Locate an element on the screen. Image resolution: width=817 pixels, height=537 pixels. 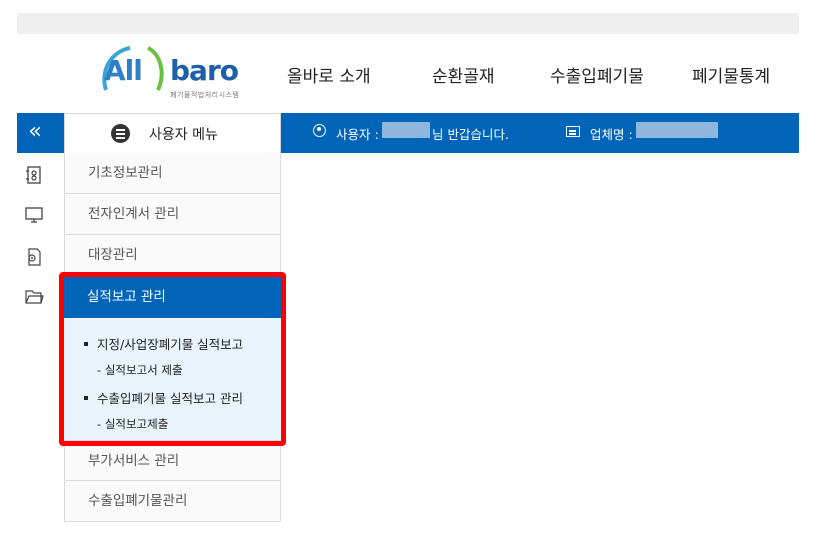
user-name-redacted is located at coordinates (406, 130).